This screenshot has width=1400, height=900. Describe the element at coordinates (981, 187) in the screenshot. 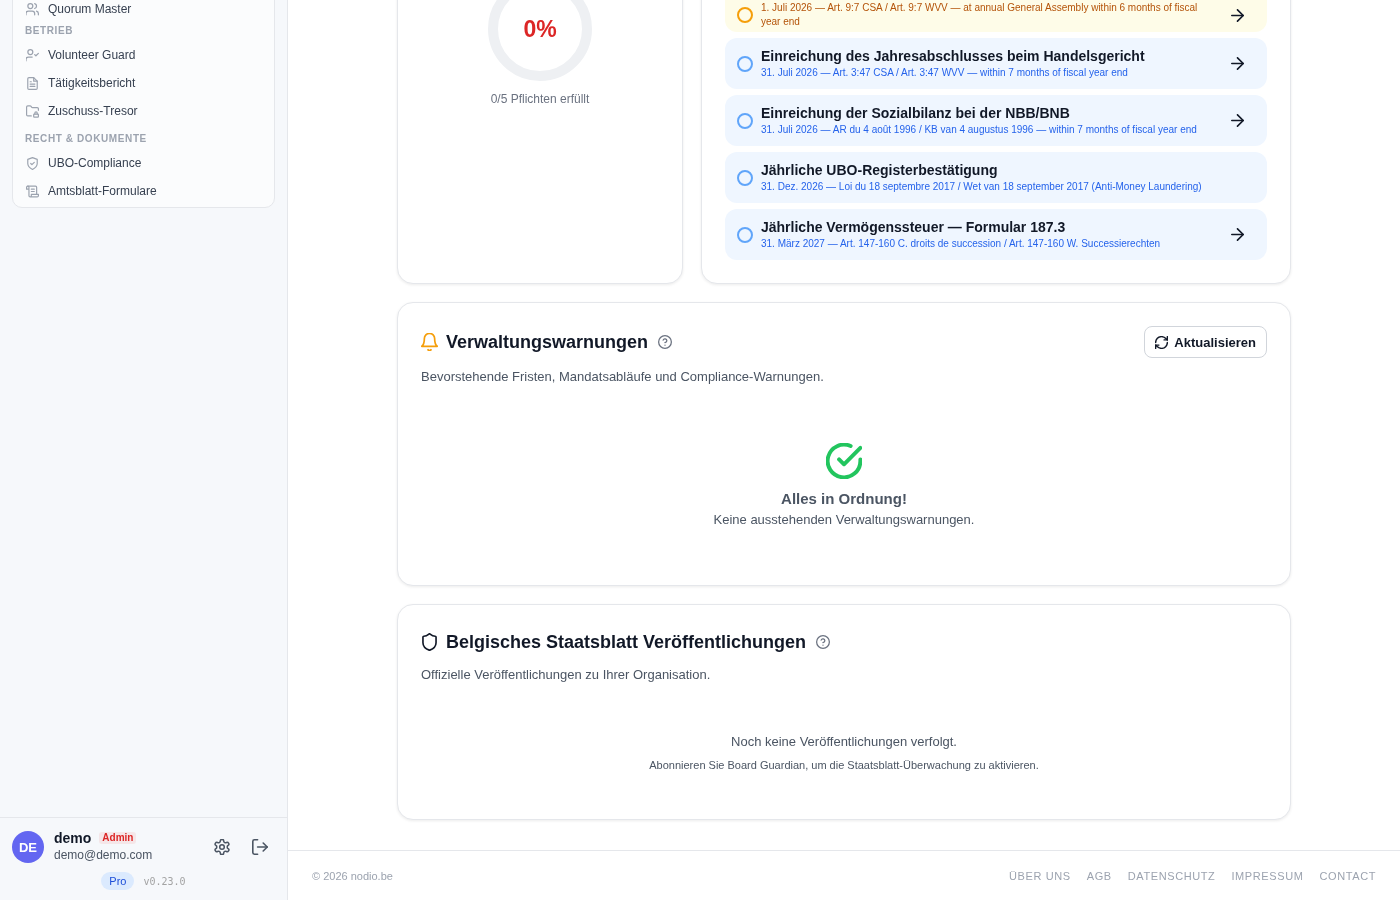

I see `obligation-detail: 31. Dez. 2026 — Loi du 18 septembre 2017 / Wet van 18 september 2017 (Anti-Money Laundering)` at that location.